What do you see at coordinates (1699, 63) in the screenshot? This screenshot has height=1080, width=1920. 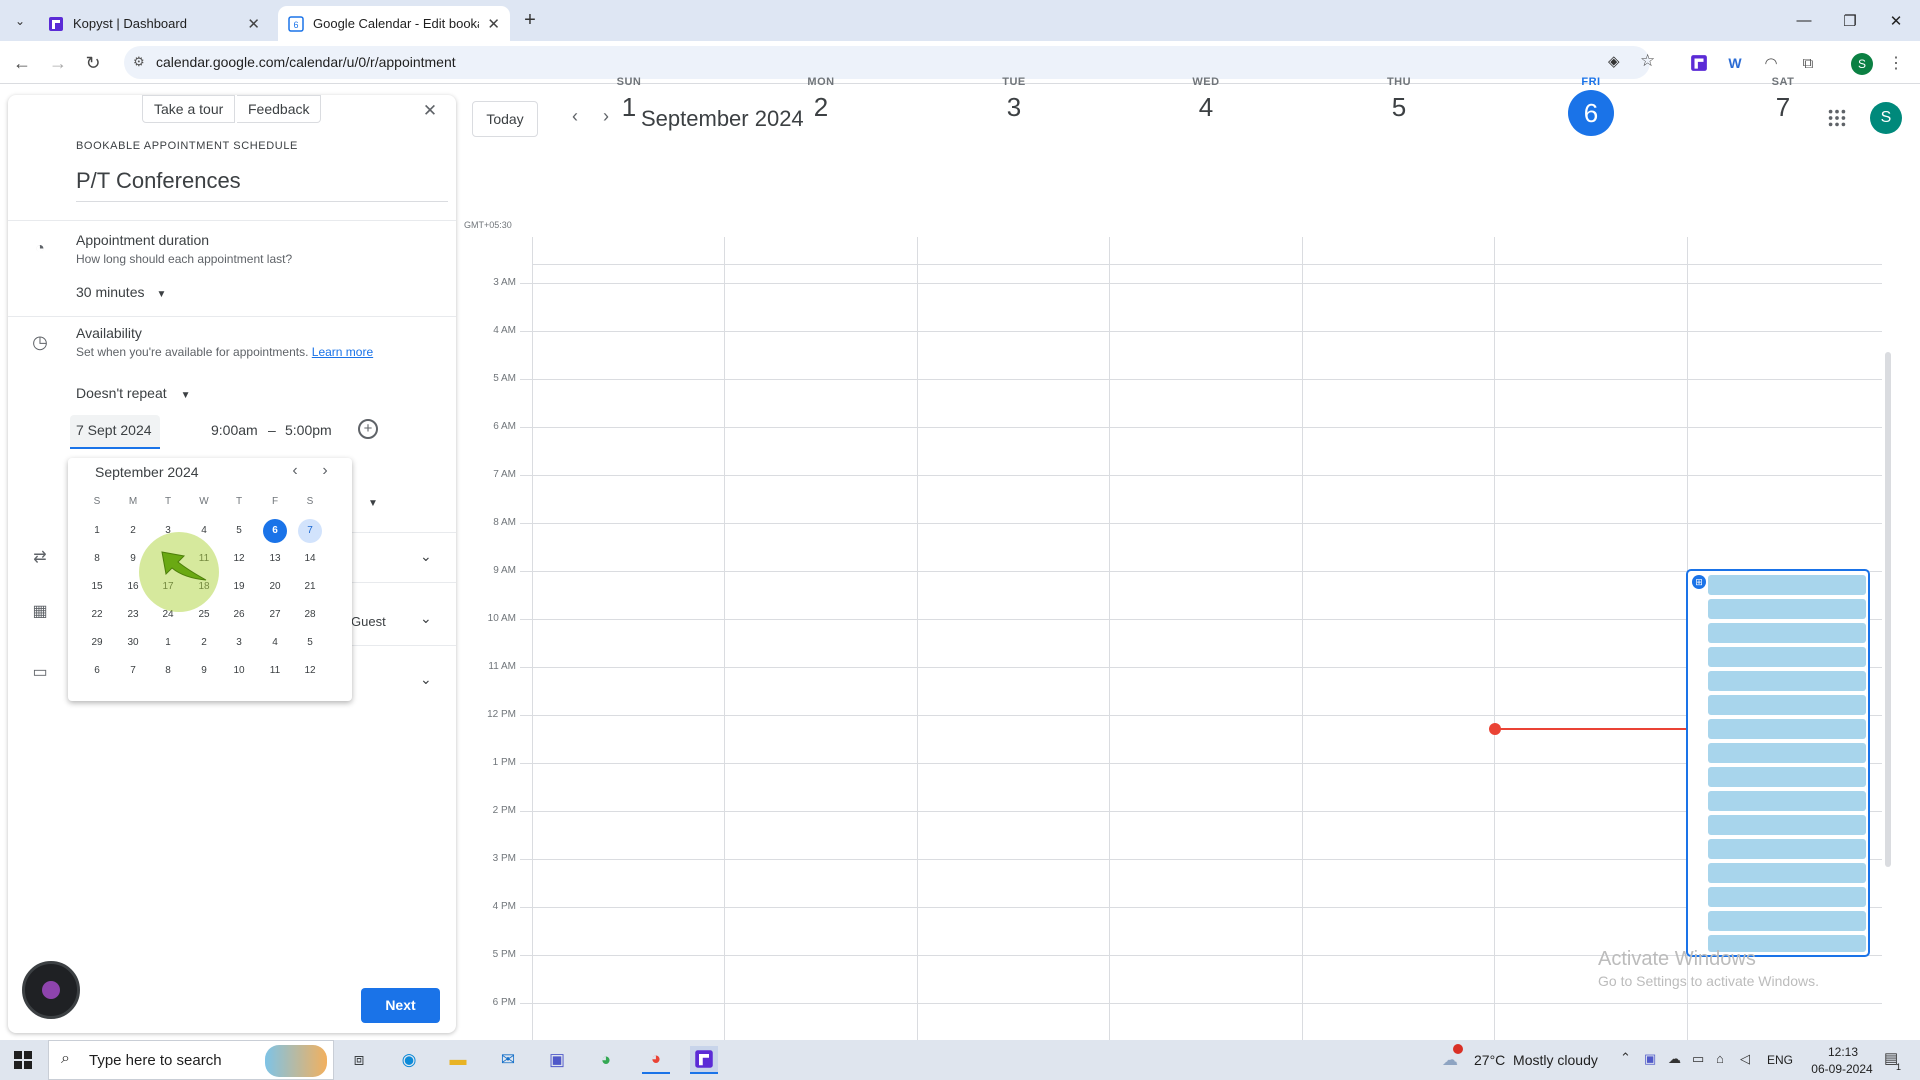 I see `kopyst-extension-icon` at bounding box center [1699, 63].